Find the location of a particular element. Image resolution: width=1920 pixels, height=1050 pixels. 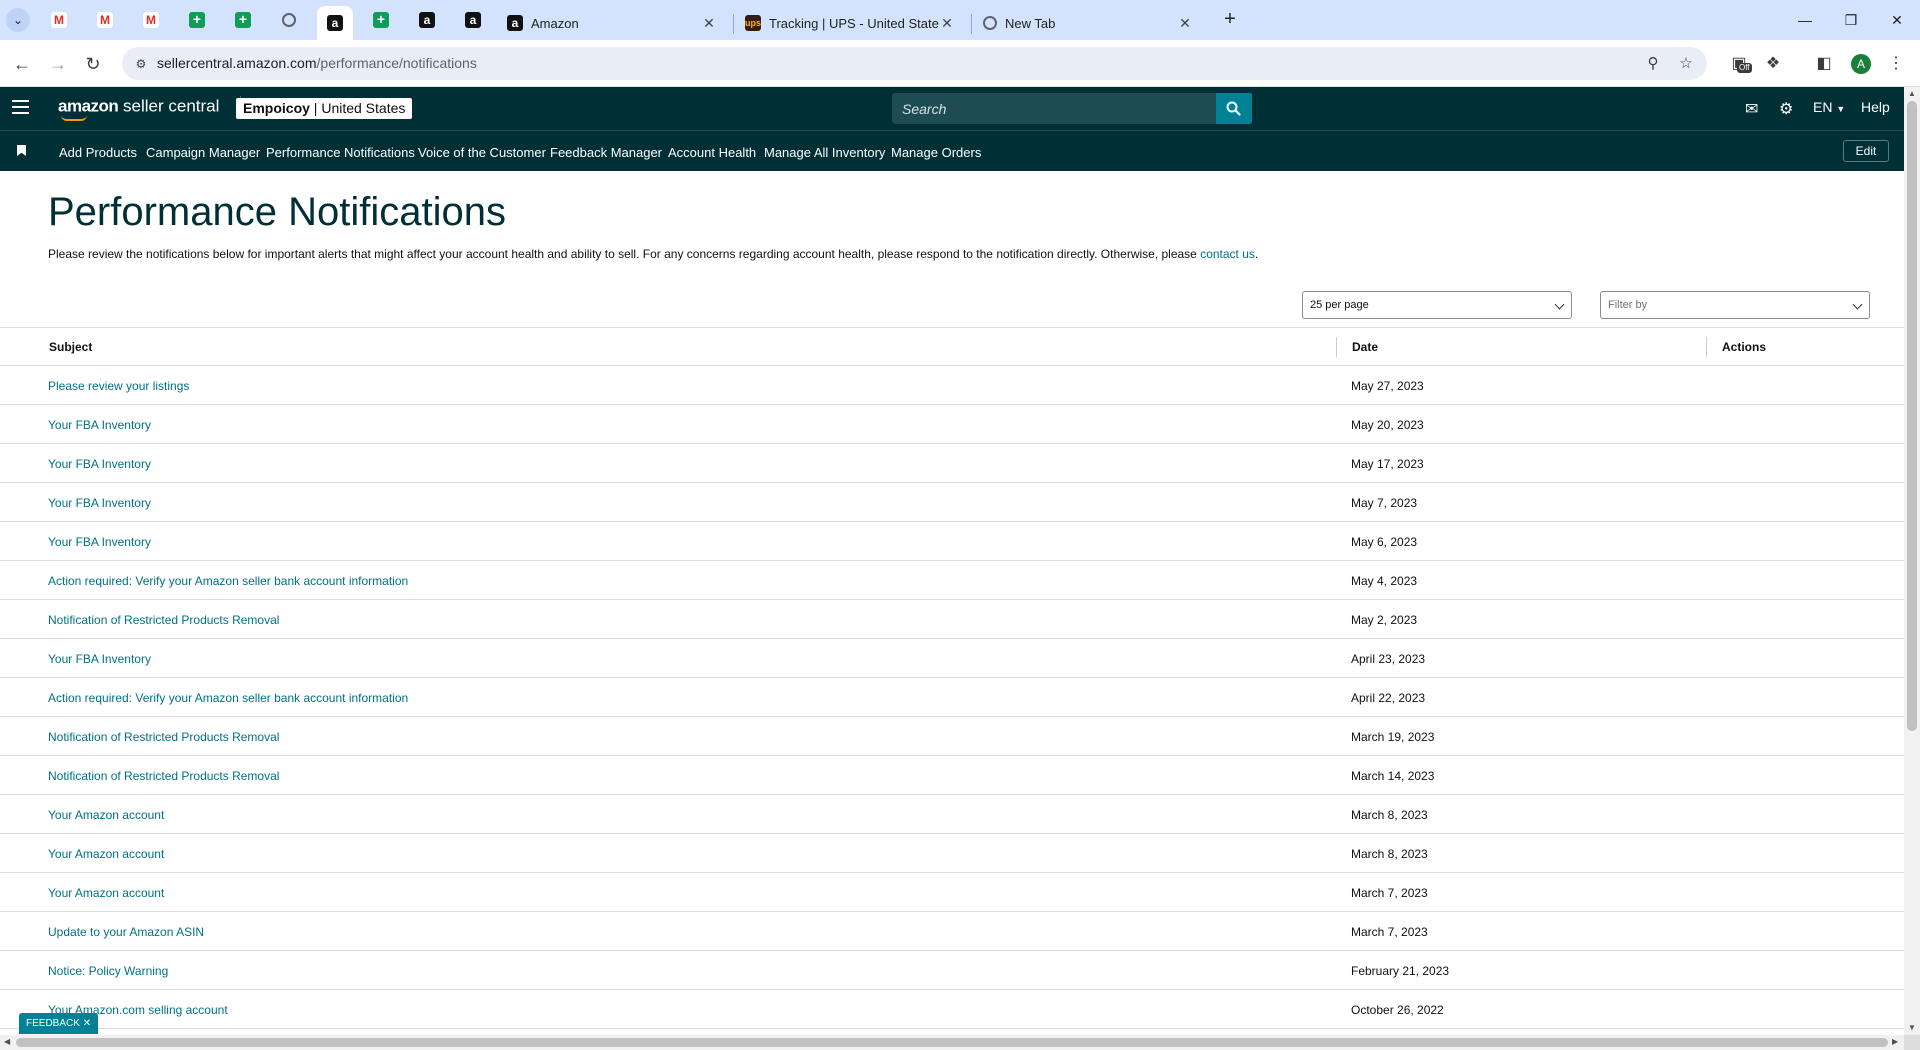

per-page-select: 25 per page is located at coordinates (1437, 305).